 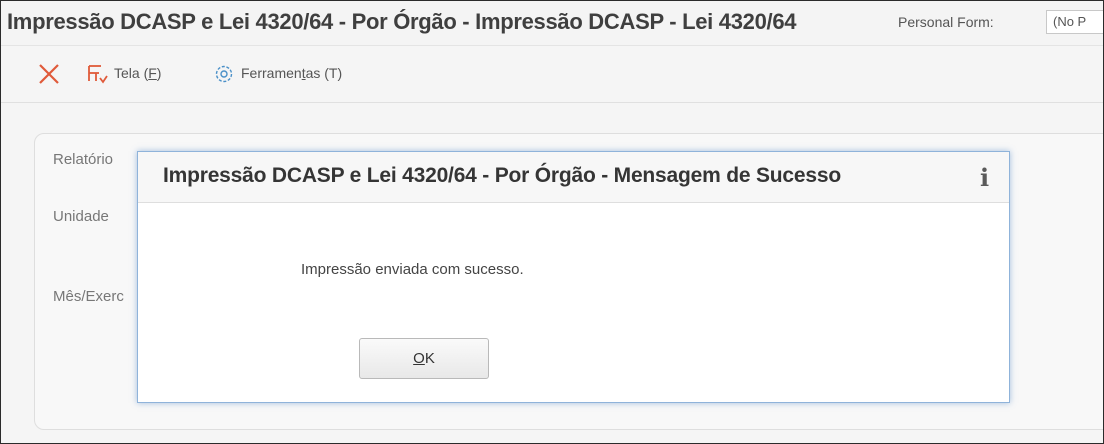 I want to click on close-icon, so click(x=49, y=74).